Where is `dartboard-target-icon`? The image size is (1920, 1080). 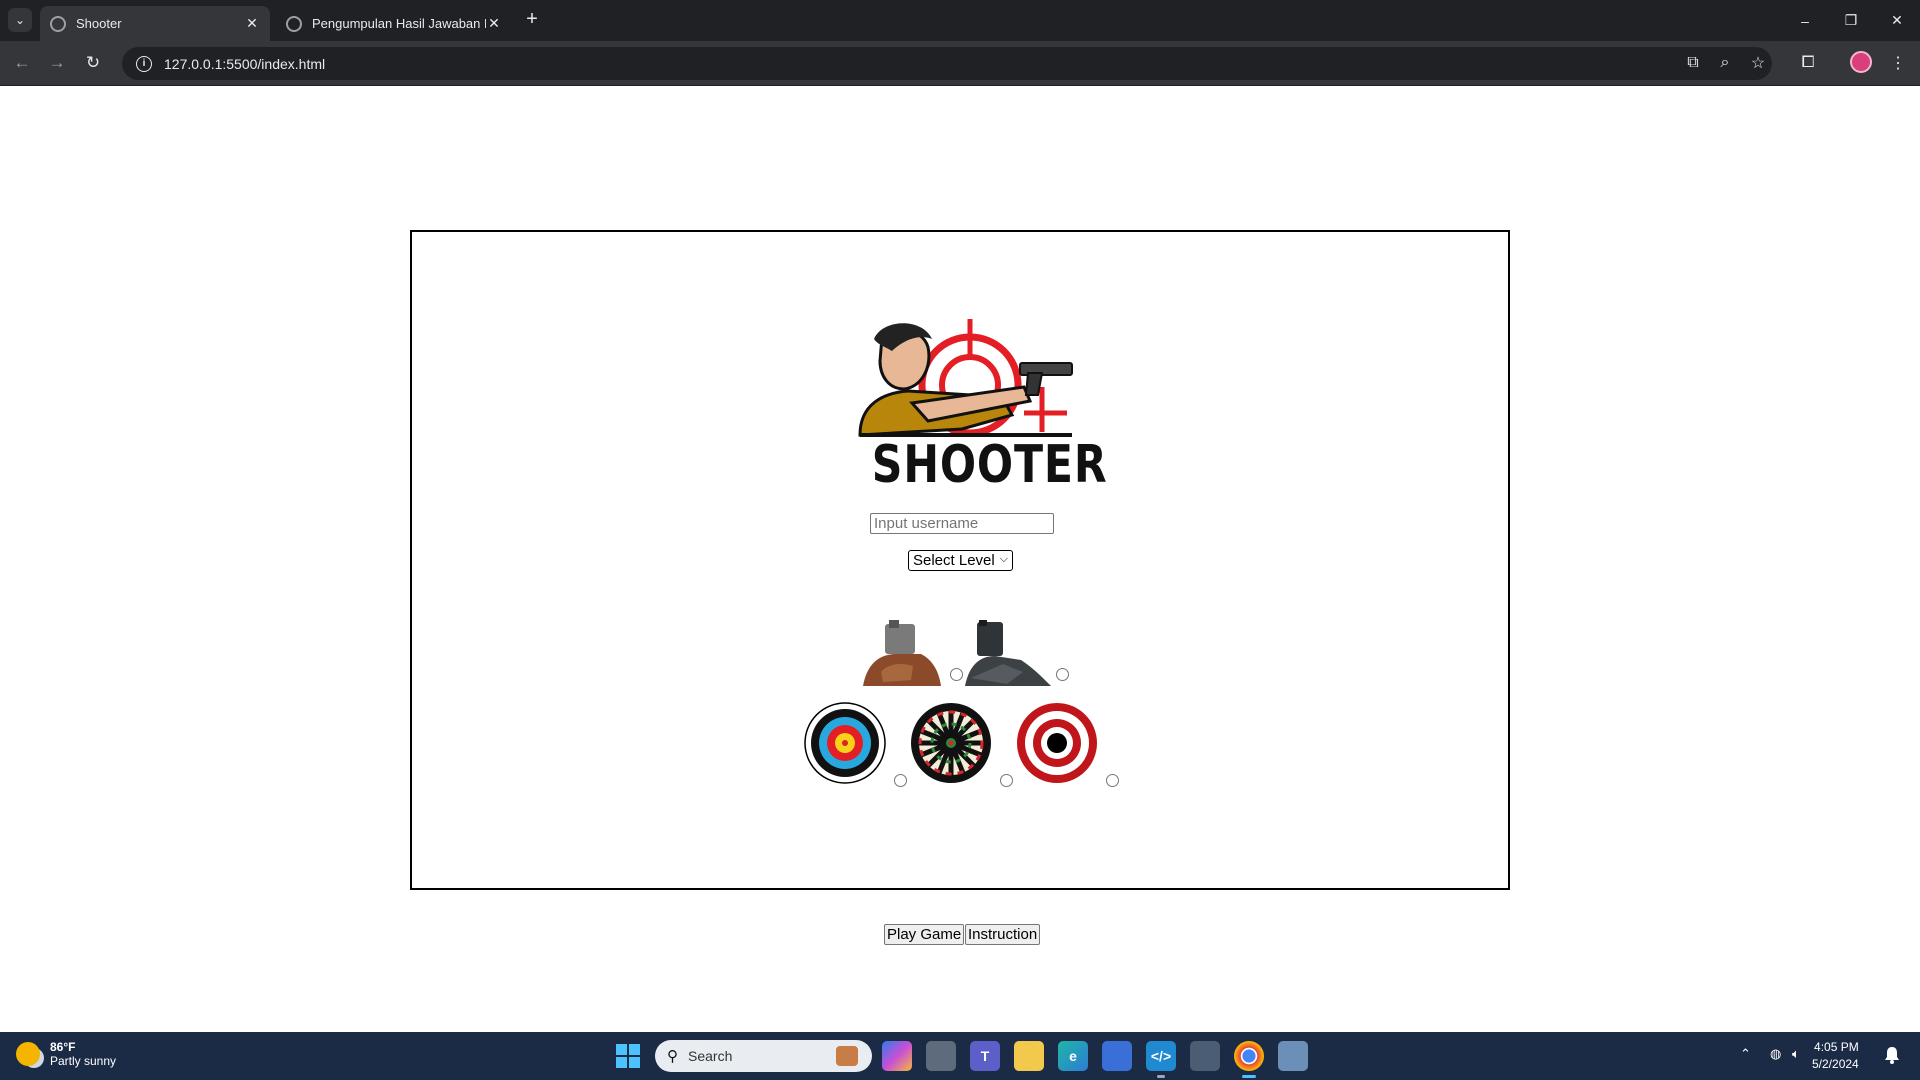
dartboard-target-icon is located at coordinates (951, 743).